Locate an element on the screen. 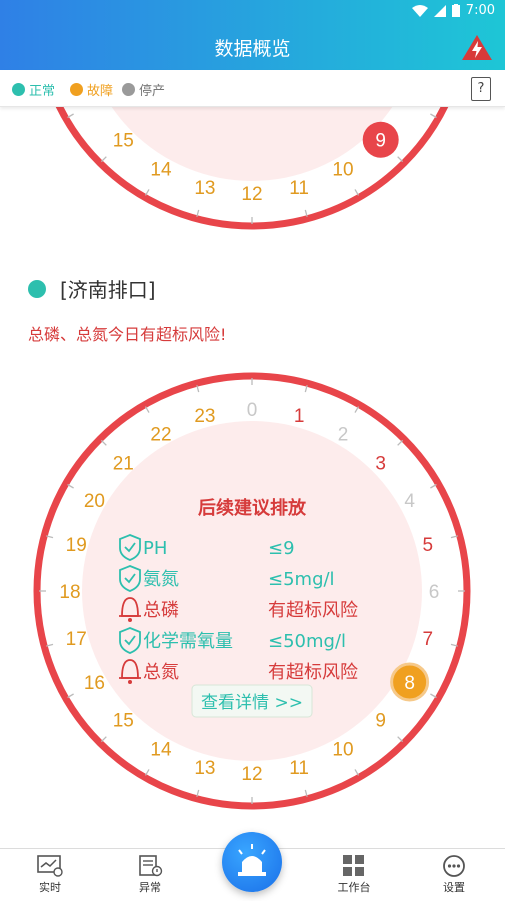 This screenshot has width=505, height=901. tab-workbench: 工作台 is located at coordinates (354, 875).